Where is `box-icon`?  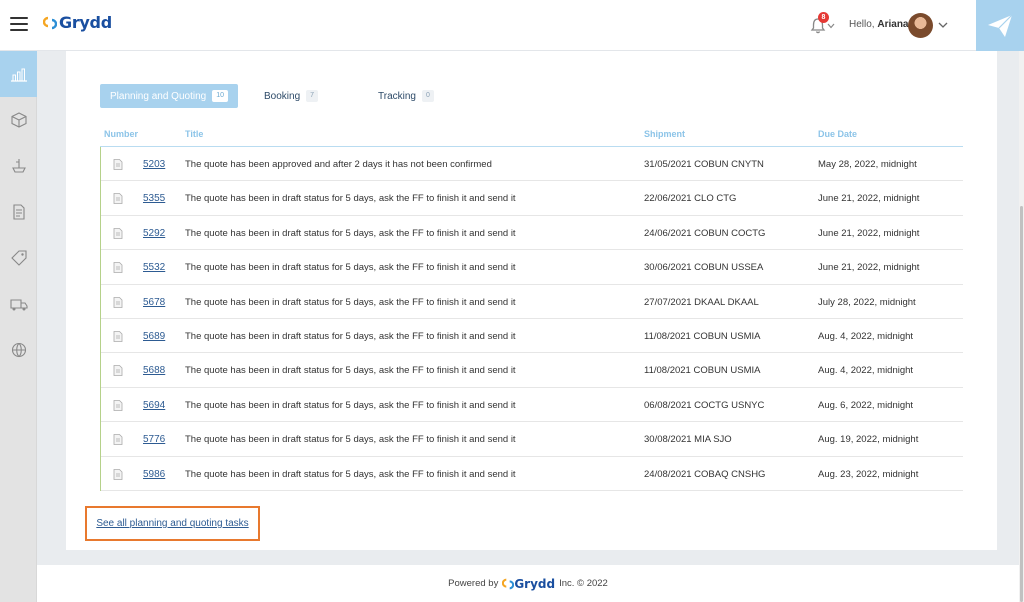
box-icon is located at coordinates (18, 120).